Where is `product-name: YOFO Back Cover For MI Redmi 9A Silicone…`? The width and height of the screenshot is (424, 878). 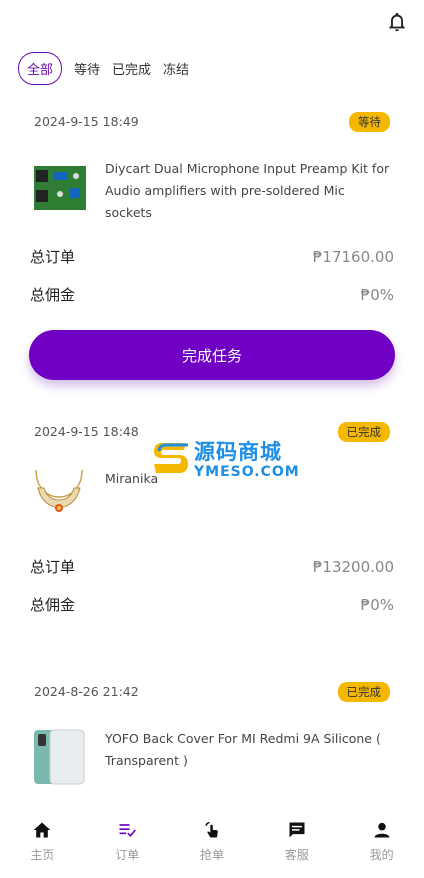
product-name: YOFO Back Cover For MI Redmi 9A Silicone… is located at coordinates (243, 749).